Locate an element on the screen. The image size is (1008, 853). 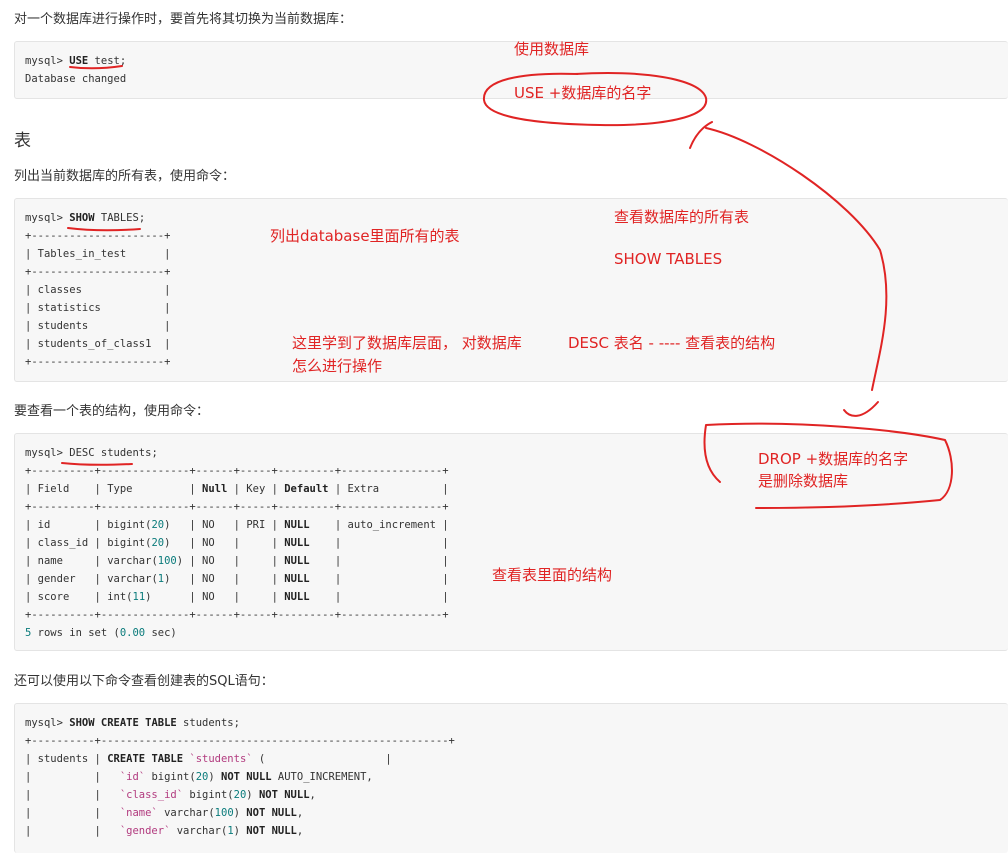
column-header: Extra is located at coordinates (391, 489).